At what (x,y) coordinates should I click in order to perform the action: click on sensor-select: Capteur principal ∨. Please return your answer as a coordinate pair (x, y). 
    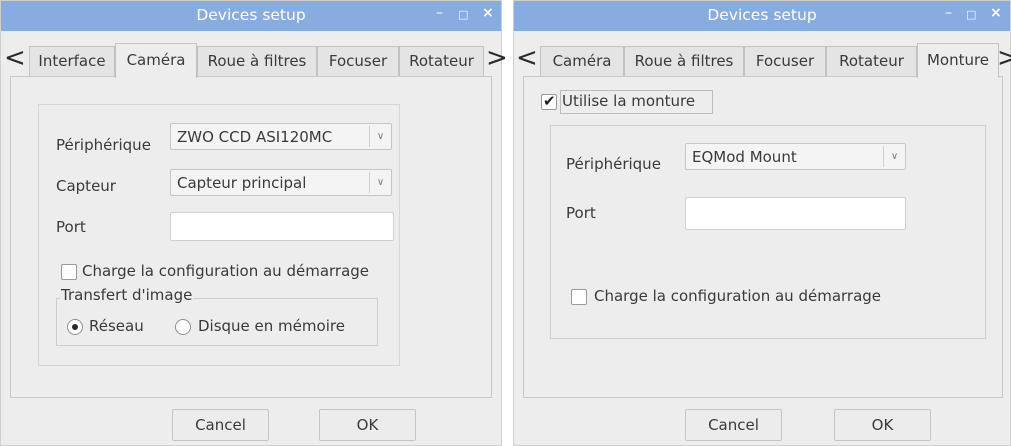
    Looking at the image, I should click on (281, 182).